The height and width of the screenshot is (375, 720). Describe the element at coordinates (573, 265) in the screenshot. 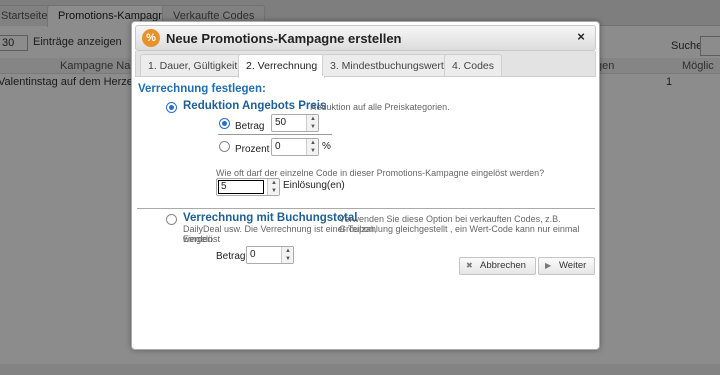

I see `next-button-label: Weiter` at that location.